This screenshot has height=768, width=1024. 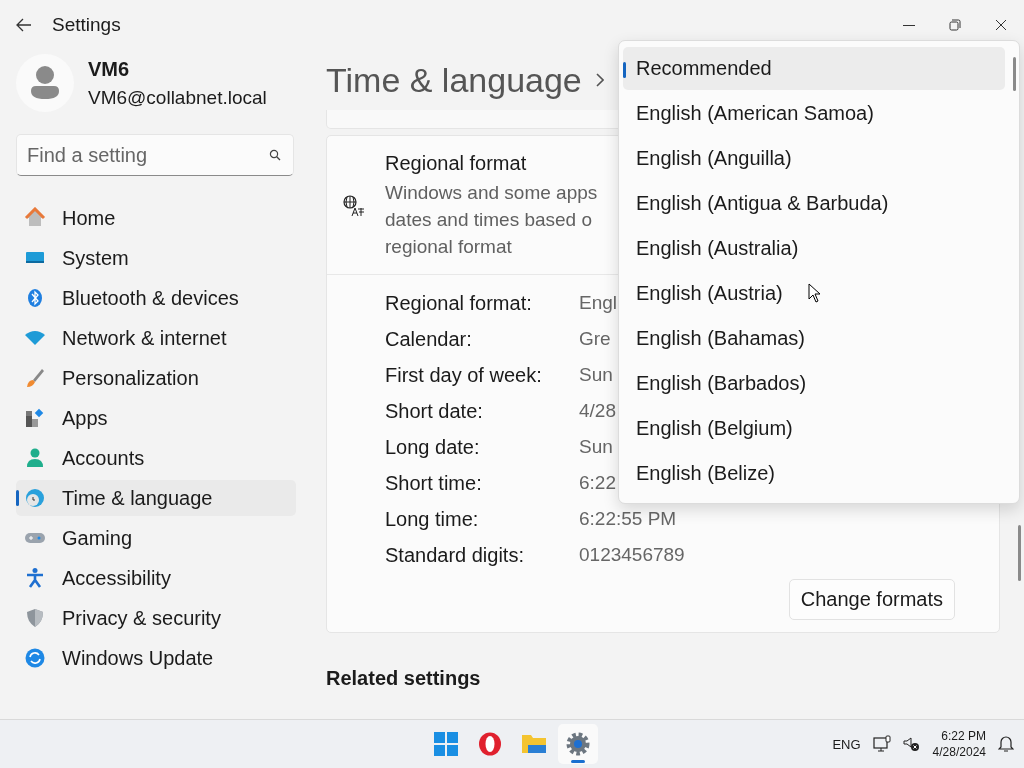 What do you see at coordinates (275, 155) in the screenshot?
I see `search-icon` at bounding box center [275, 155].